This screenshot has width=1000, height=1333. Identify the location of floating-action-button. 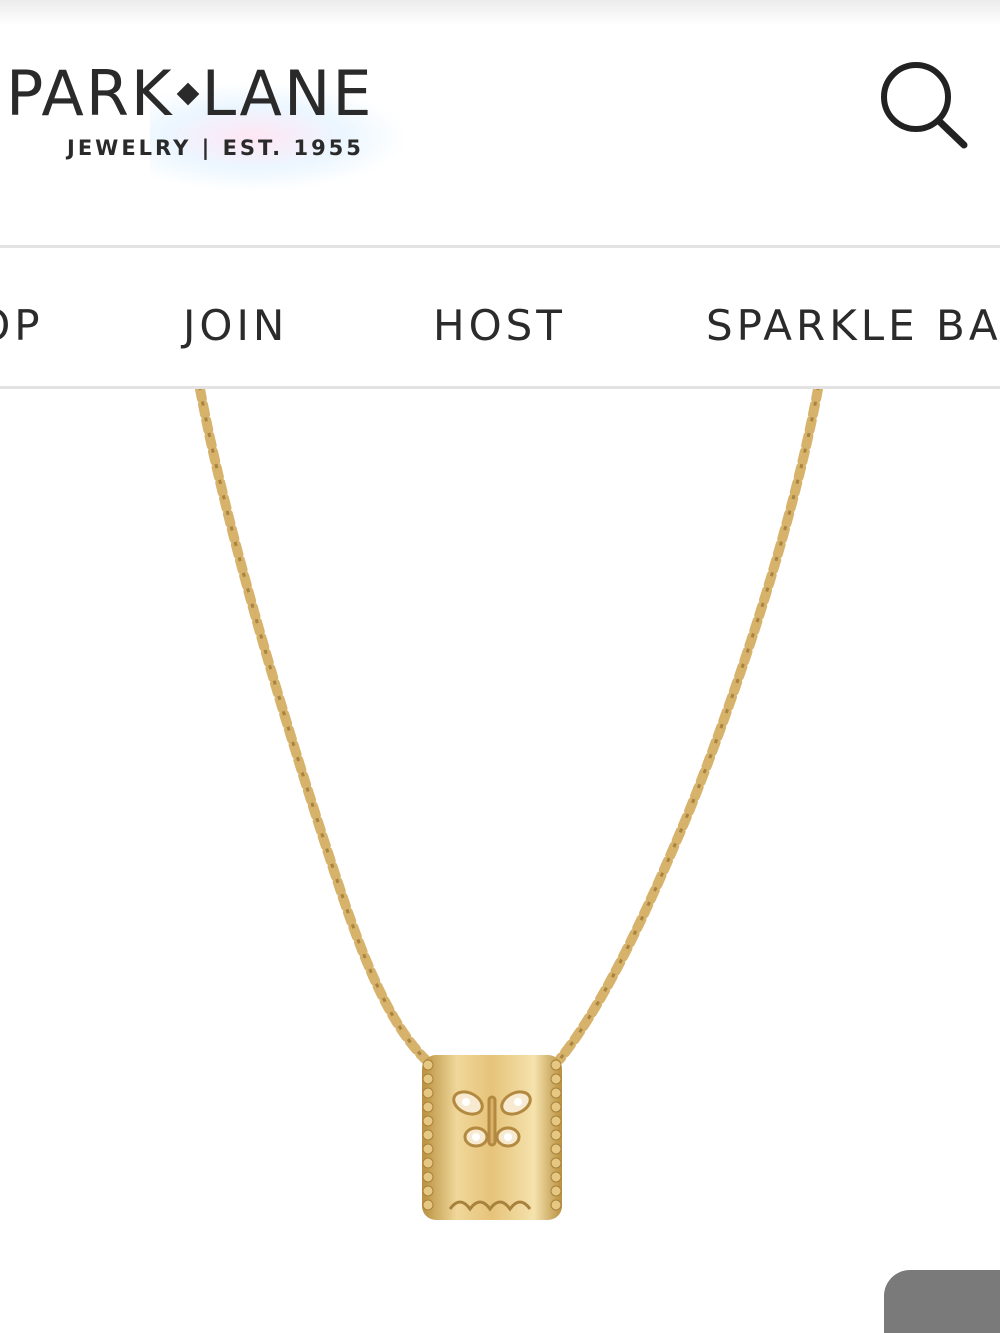
(942, 1301).